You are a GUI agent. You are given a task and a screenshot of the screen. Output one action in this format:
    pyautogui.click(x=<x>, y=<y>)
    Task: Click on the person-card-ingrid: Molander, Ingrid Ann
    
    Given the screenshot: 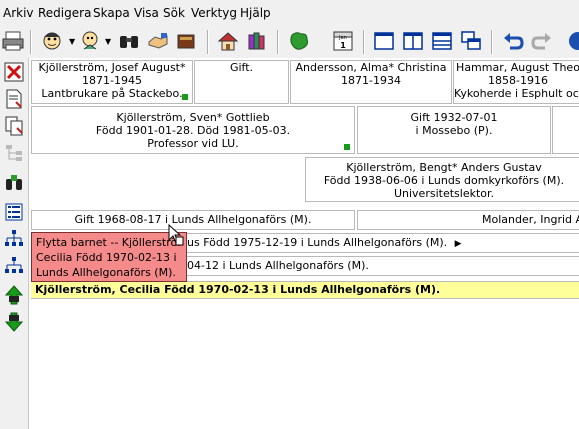 What is the action you would take?
    pyautogui.click(x=468, y=220)
    